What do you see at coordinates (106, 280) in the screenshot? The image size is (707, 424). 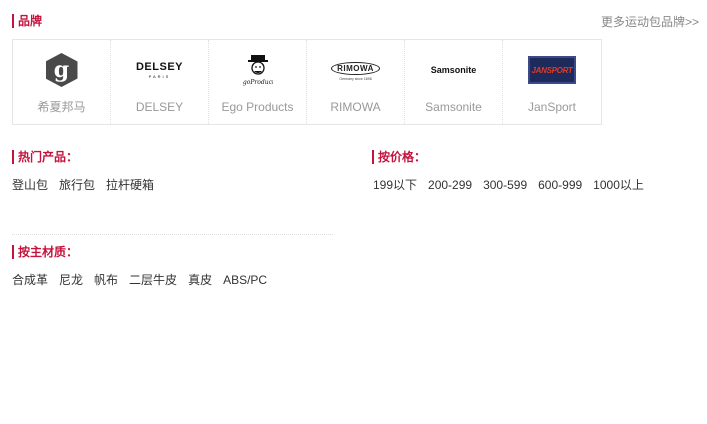 I see `material-link-canvas: 帆布` at bounding box center [106, 280].